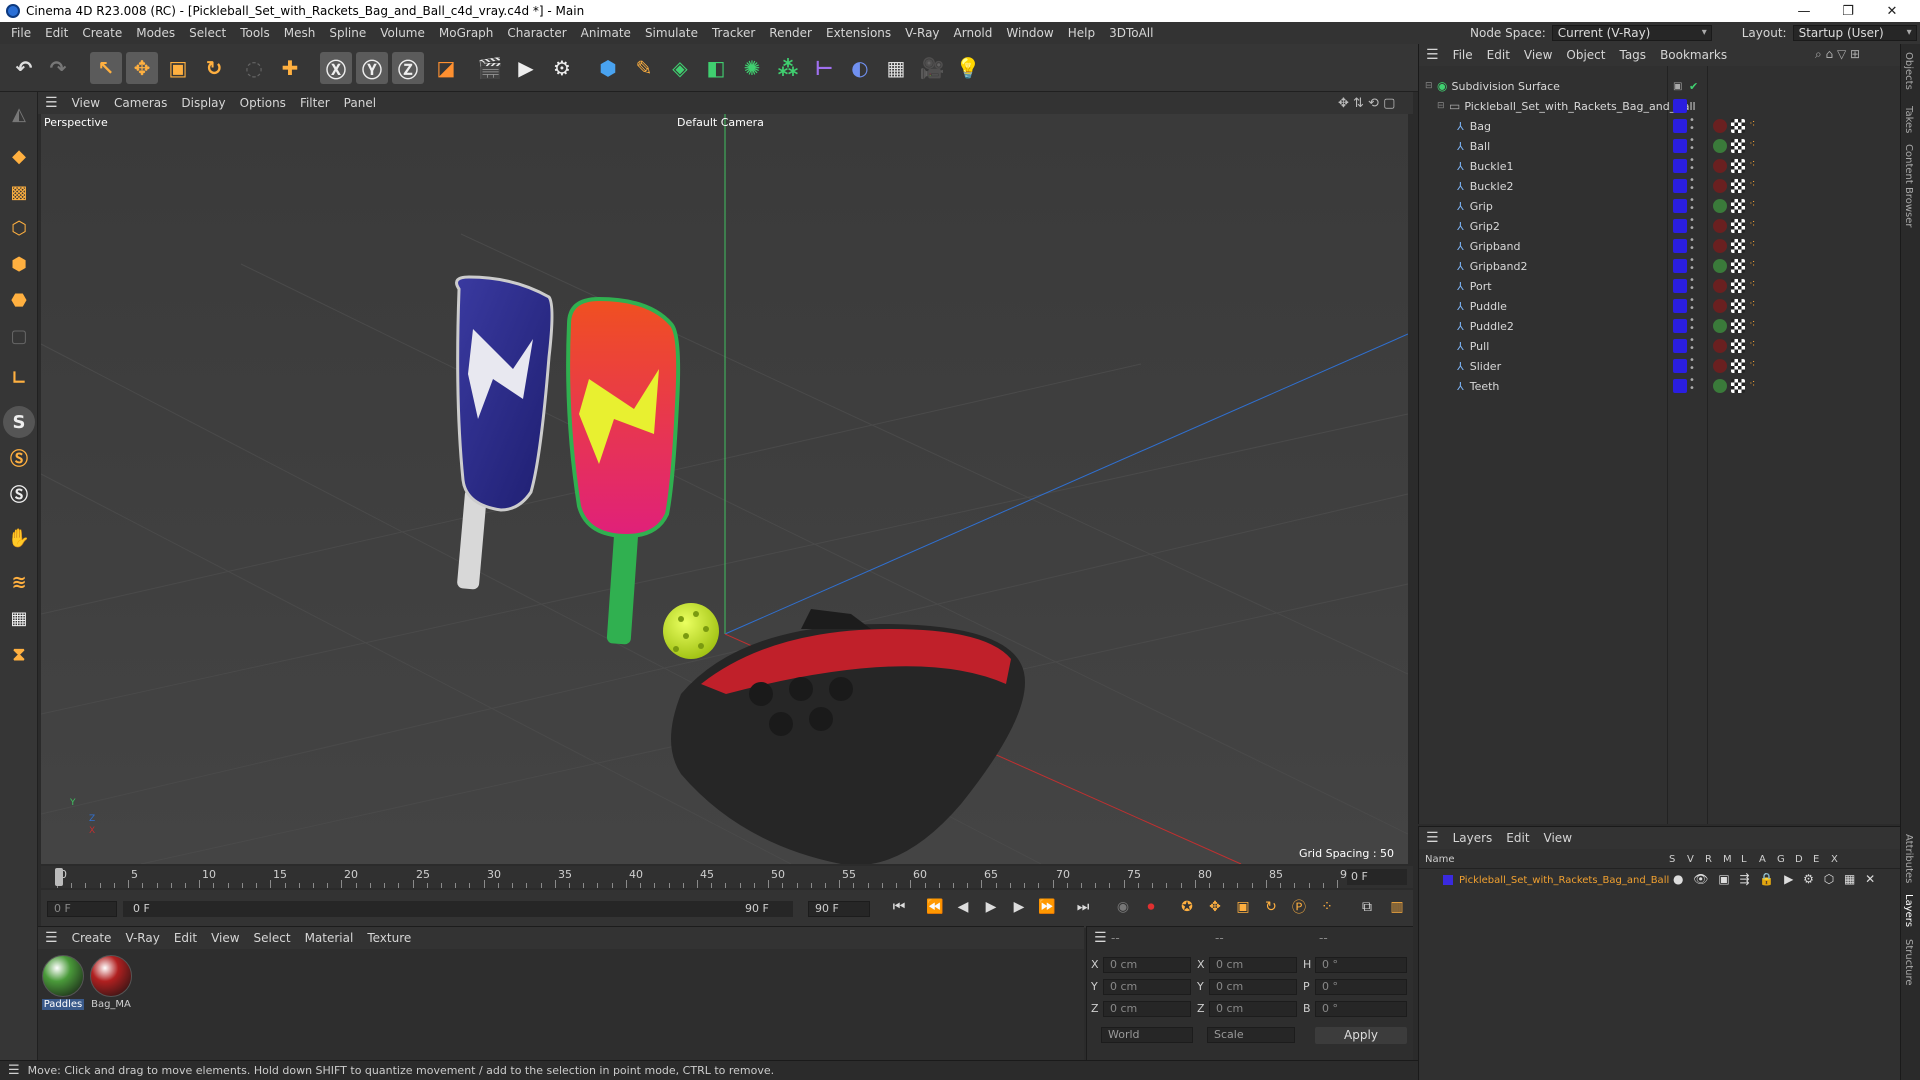  I want to click on viewport-menu-view: View, so click(86, 103).